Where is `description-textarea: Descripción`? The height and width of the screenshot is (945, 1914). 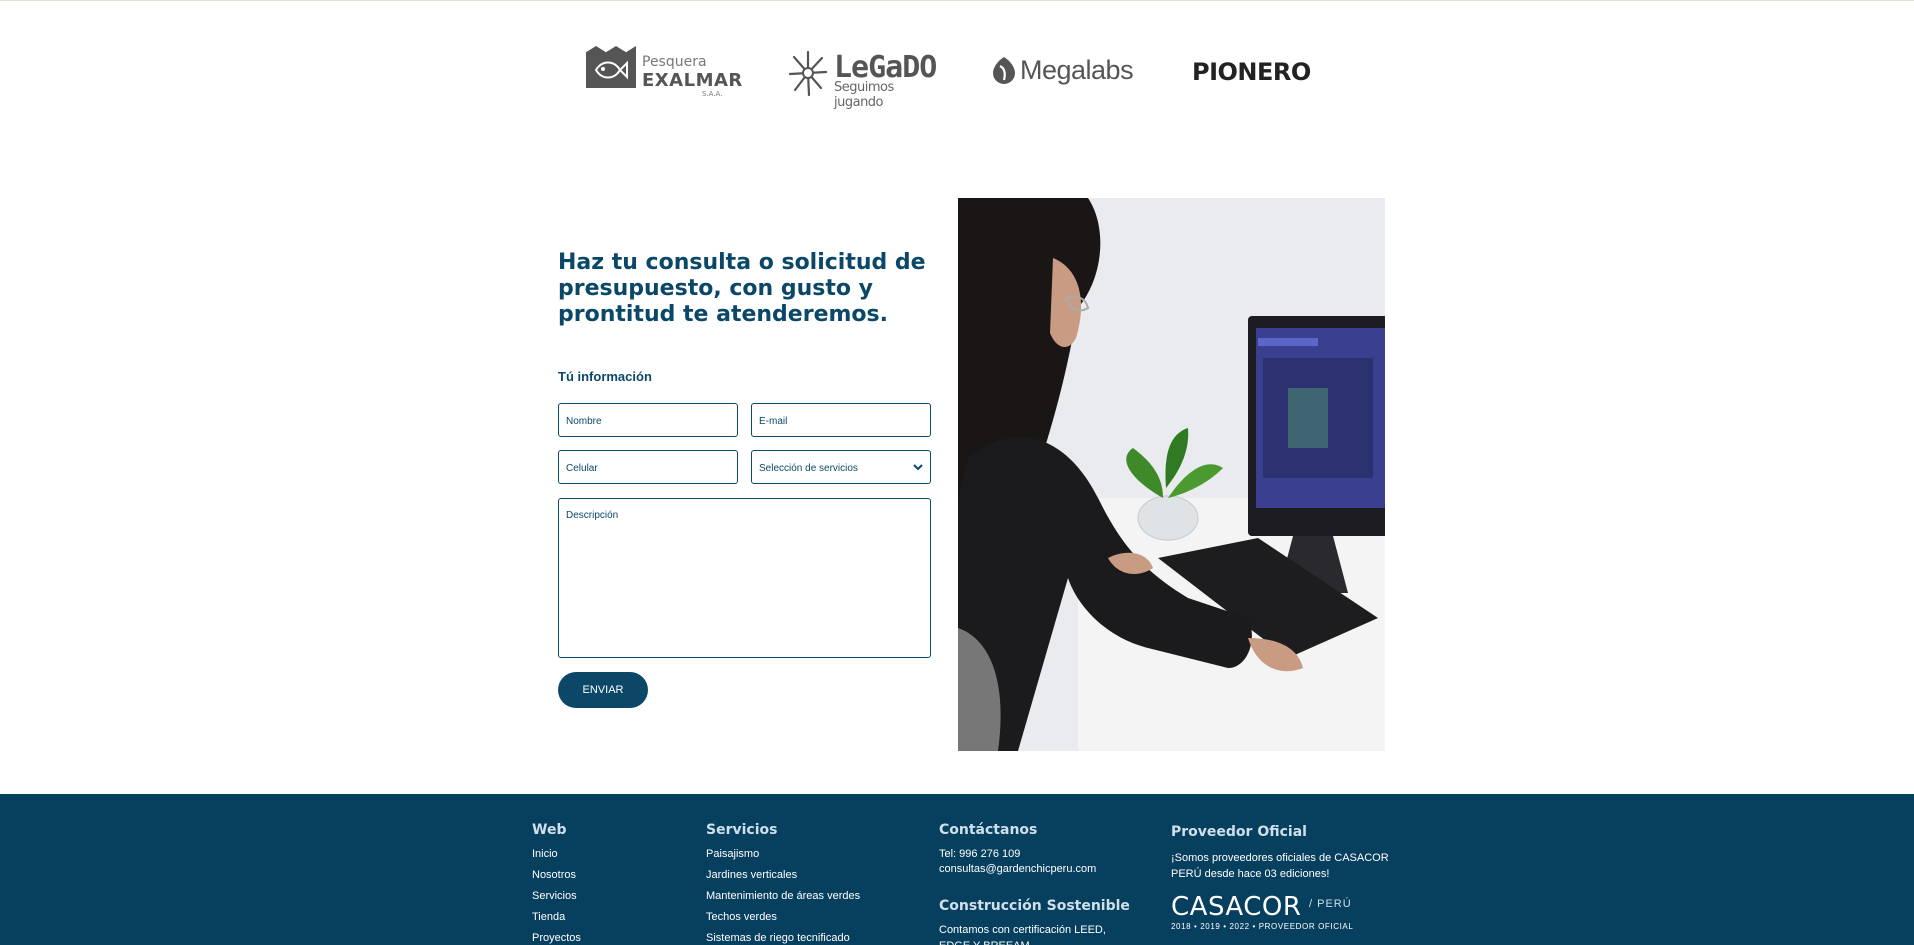 description-textarea: Descripción is located at coordinates (744, 578).